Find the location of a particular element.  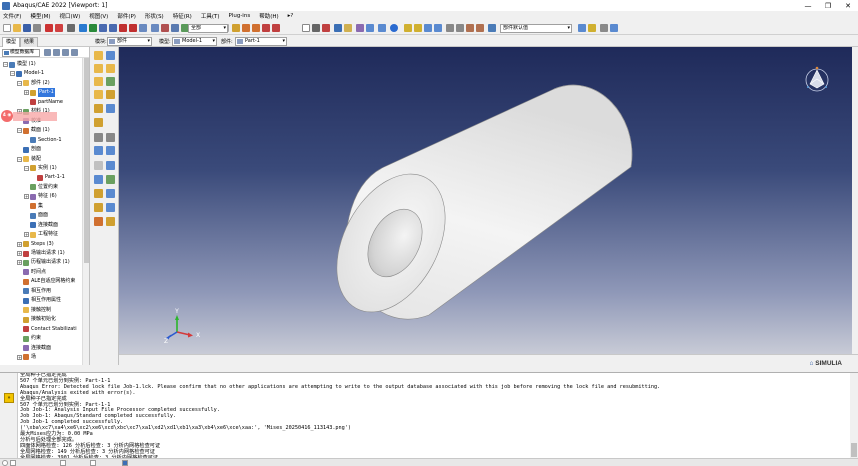

pick-polygon-icon is located at coordinates (266, 28).